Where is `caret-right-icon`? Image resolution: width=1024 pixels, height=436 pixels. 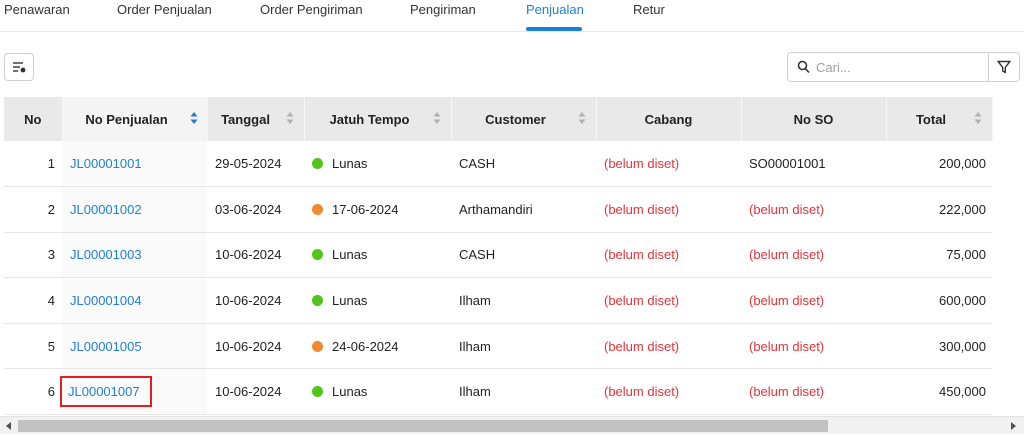
caret-right-icon is located at coordinates (1013, 426).